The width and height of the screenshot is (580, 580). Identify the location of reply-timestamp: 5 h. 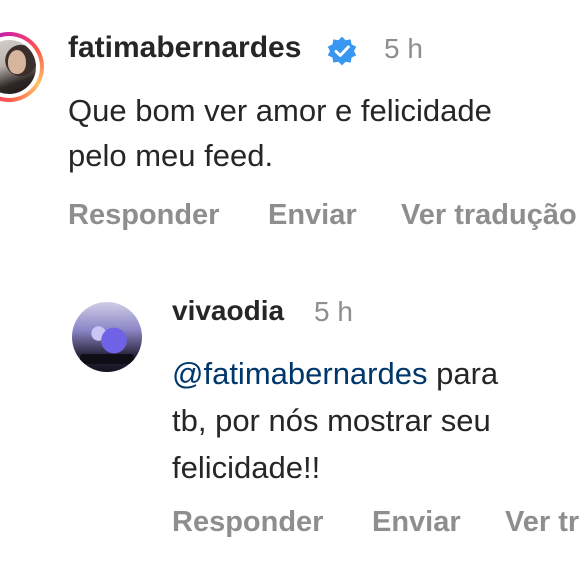
(333, 311).